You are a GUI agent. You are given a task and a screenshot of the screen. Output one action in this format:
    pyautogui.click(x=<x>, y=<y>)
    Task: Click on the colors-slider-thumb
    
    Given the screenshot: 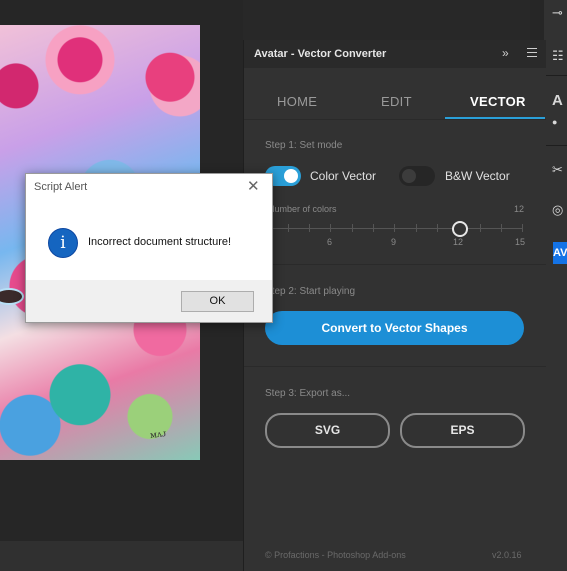 What is the action you would take?
    pyautogui.click(x=460, y=229)
    